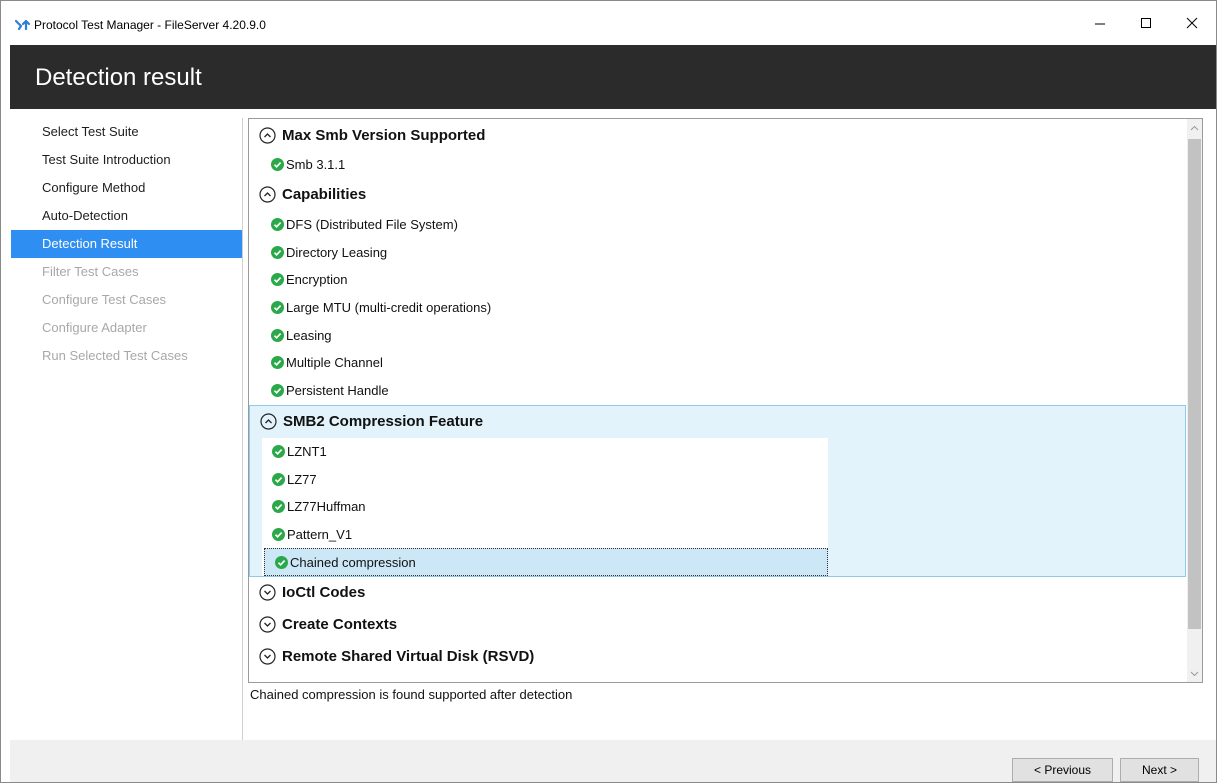 The width and height of the screenshot is (1217, 783). I want to click on item-label: LZNT1, so click(307, 451).